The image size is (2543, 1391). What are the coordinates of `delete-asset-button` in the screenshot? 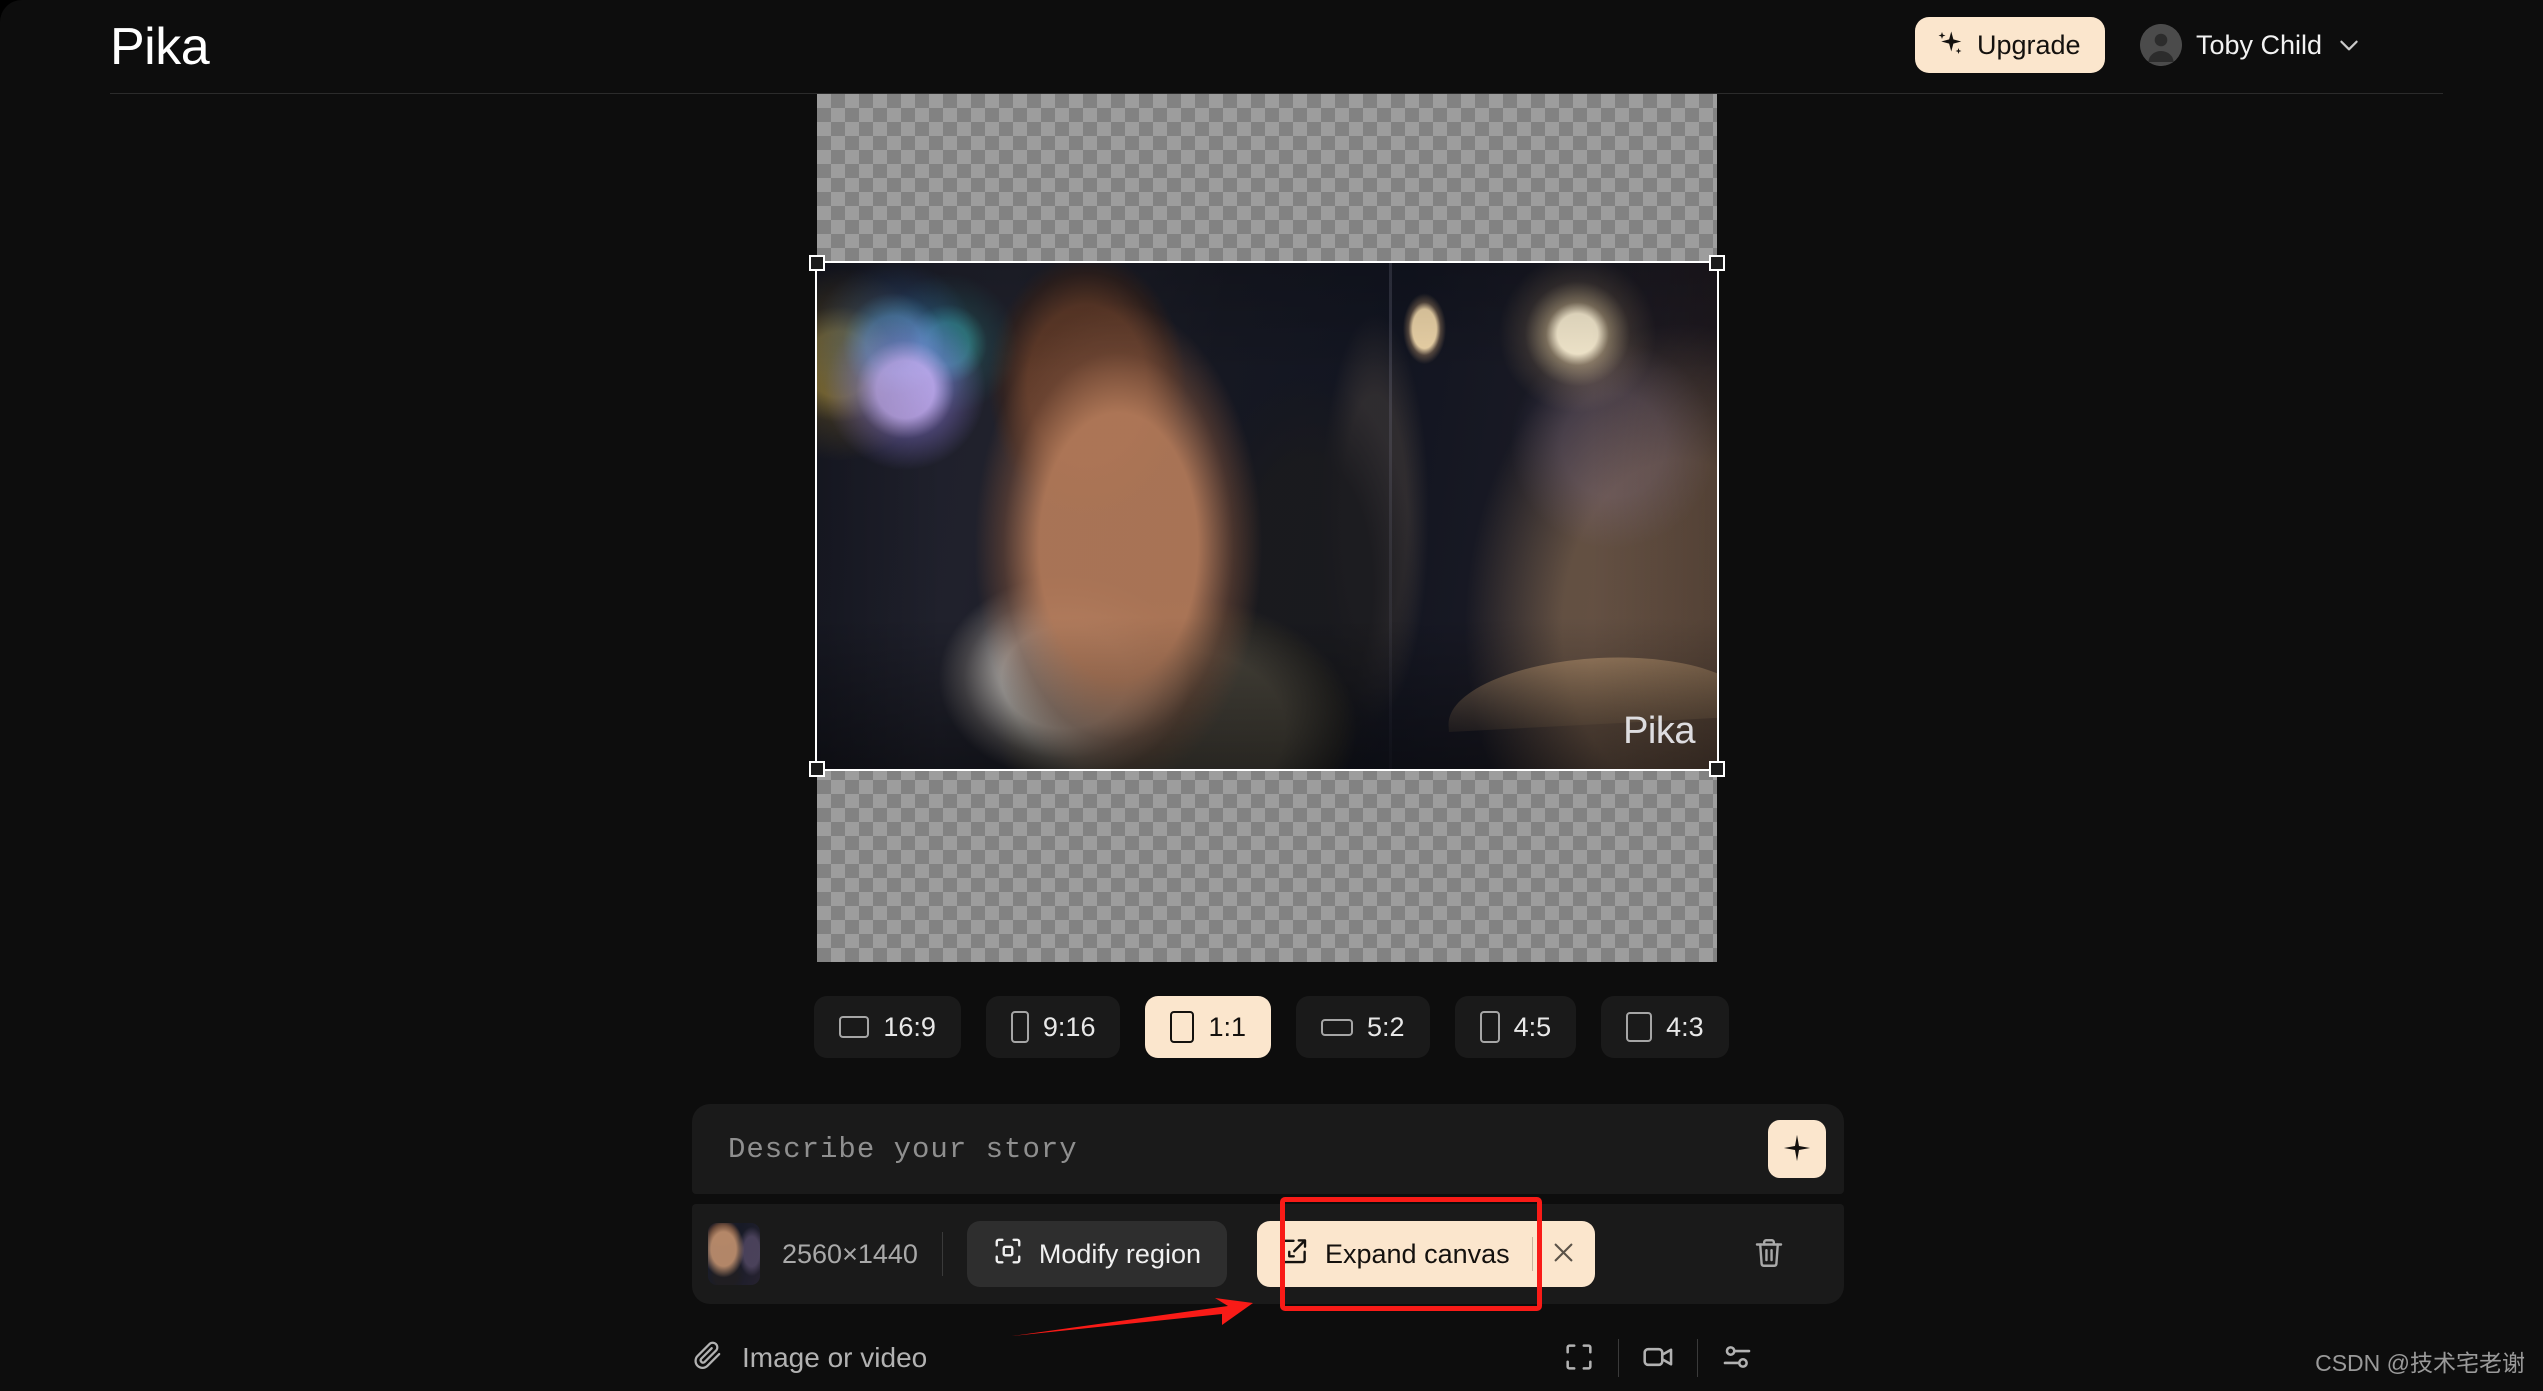 It's located at (1769, 1254).